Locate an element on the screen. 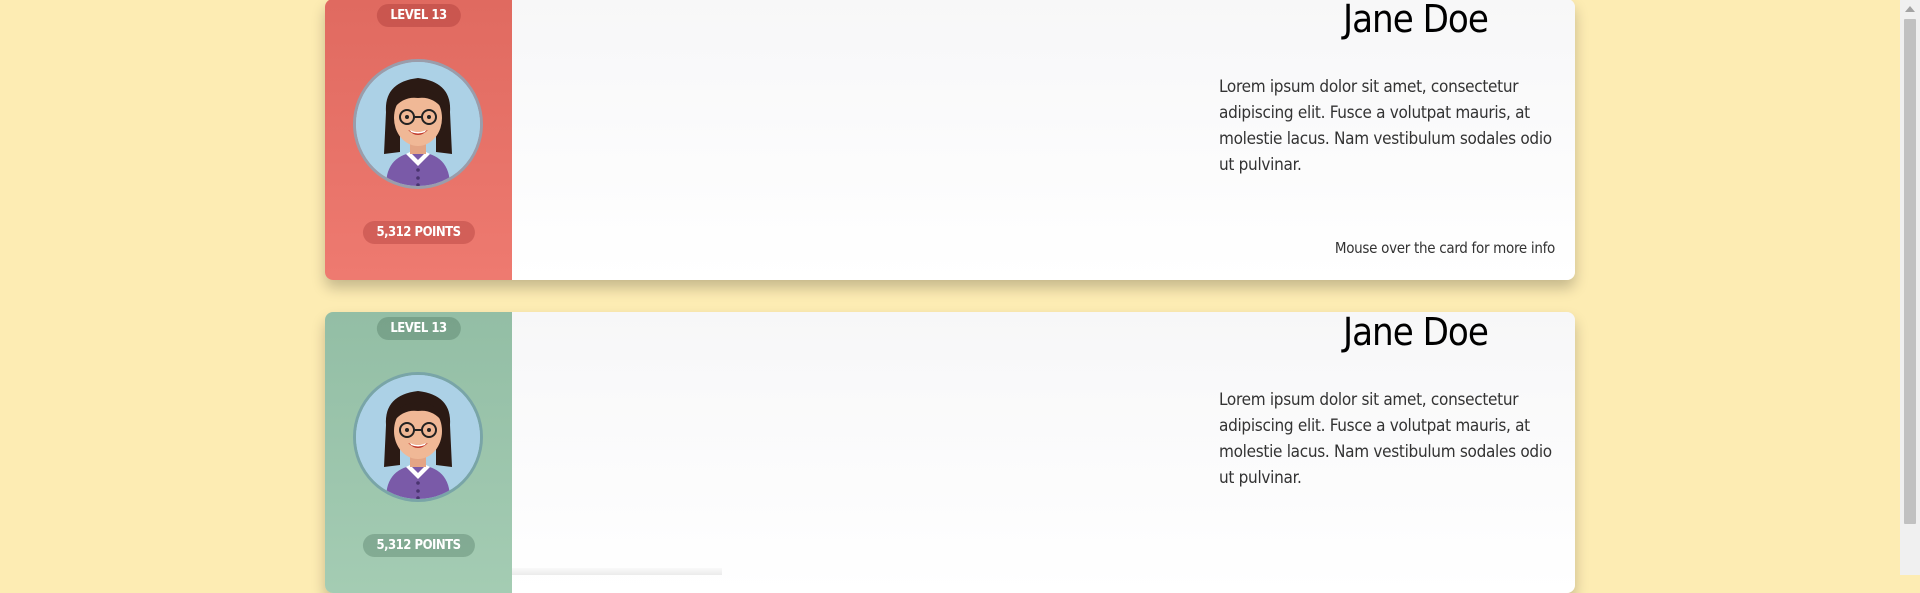 This screenshot has height=593, width=1920. card-hint: Mouse over the card for more info is located at coordinates (1444, 248).